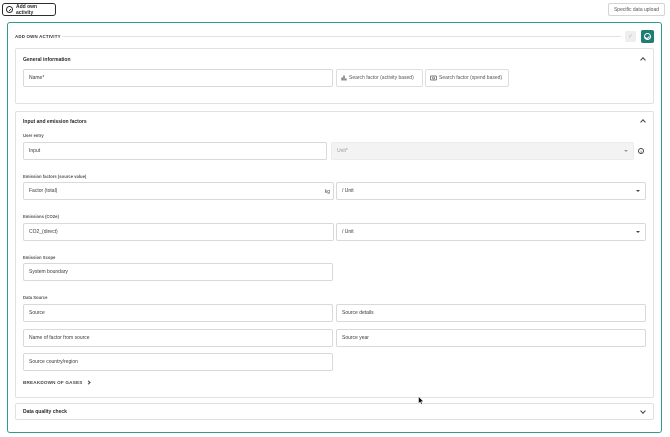 The height and width of the screenshot is (437, 670). I want to click on expand-quality-button, so click(643, 411).